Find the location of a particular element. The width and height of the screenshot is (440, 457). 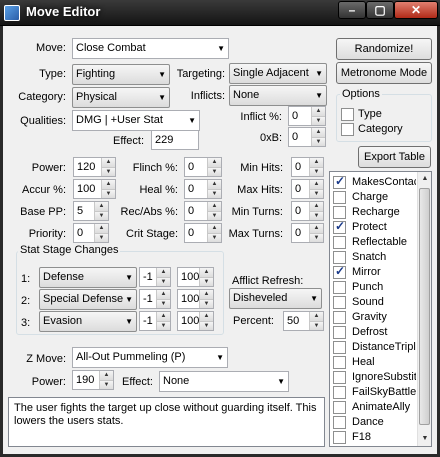

priority-stepper: 0 ▲ ▼ is located at coordinates (91, 233).